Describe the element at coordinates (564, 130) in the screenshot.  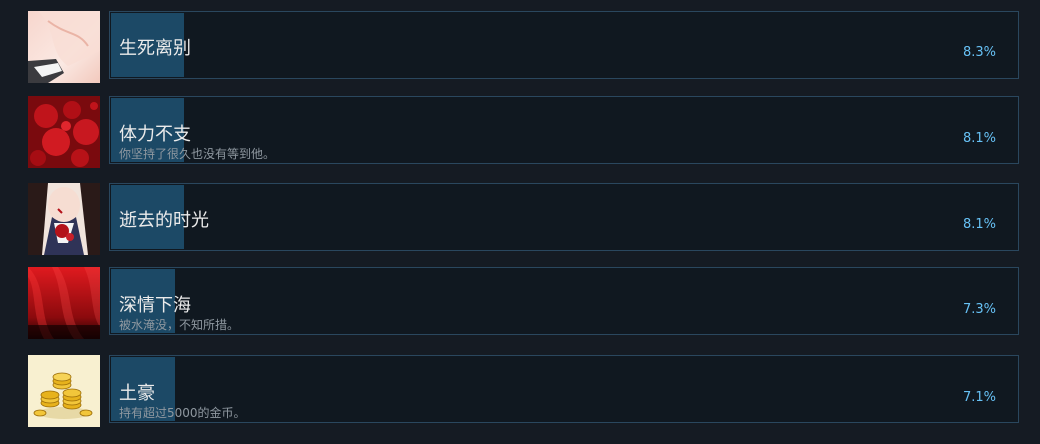
I see `achievement-card: 体力不支 你坚持了很久也没有等到他。 8.1%` at that location.